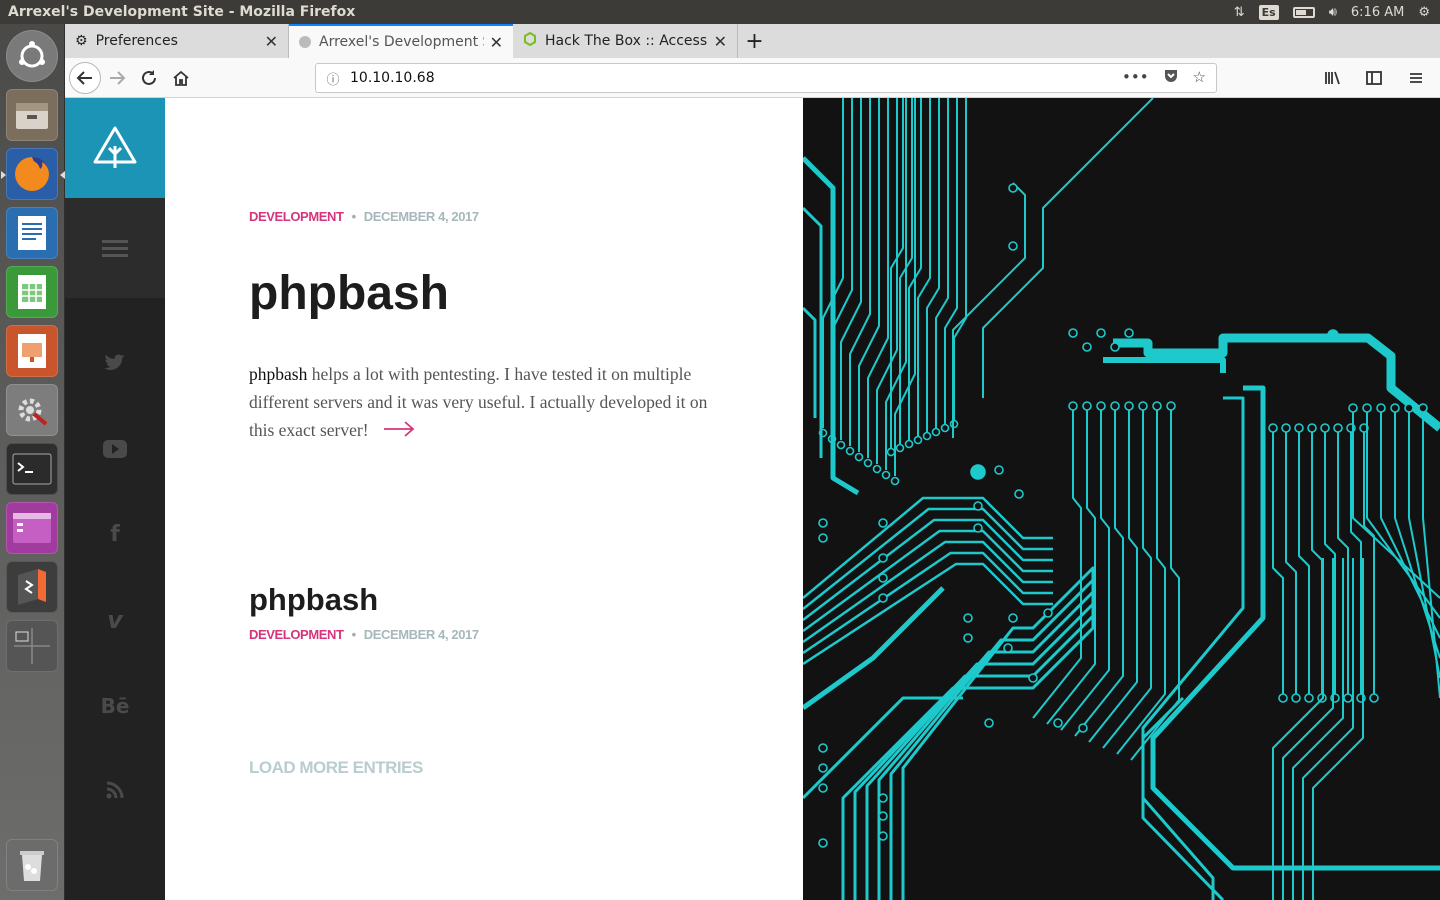  What do you see at coordinates (392, 78) in the screenshot?
I see `url-text: 10.10.10.68` at bounding box center [392, 78].